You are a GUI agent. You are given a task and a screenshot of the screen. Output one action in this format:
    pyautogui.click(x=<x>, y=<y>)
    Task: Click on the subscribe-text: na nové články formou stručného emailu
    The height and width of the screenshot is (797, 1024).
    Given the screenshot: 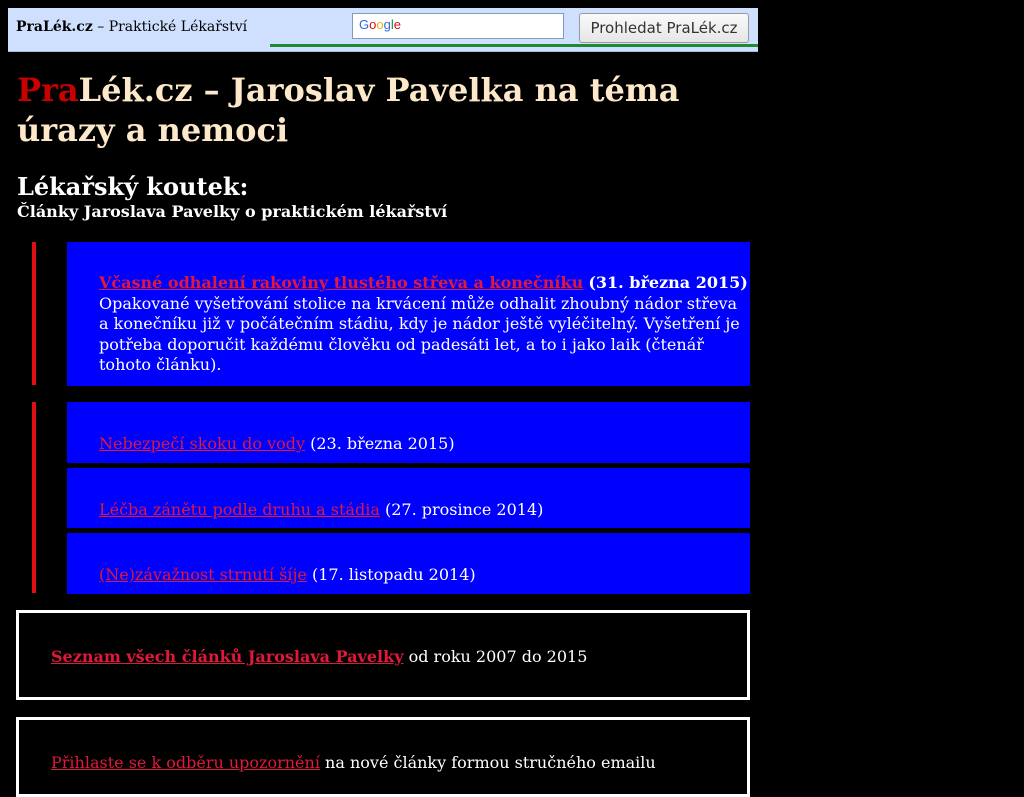 What is the action you would take?
    pyautogui.click(x=487, y=762)
    